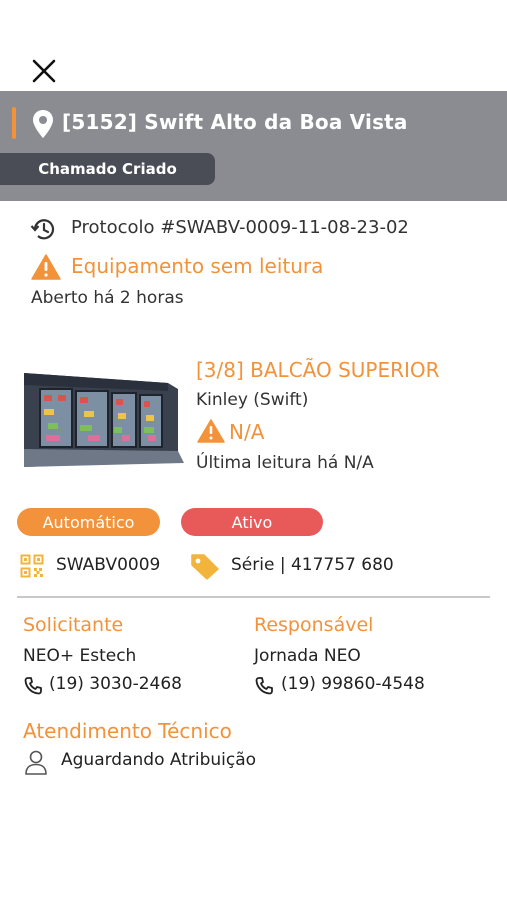 This screenshot has width=507, height=900. I want to click on header-accent-bar, so click(14, 123).